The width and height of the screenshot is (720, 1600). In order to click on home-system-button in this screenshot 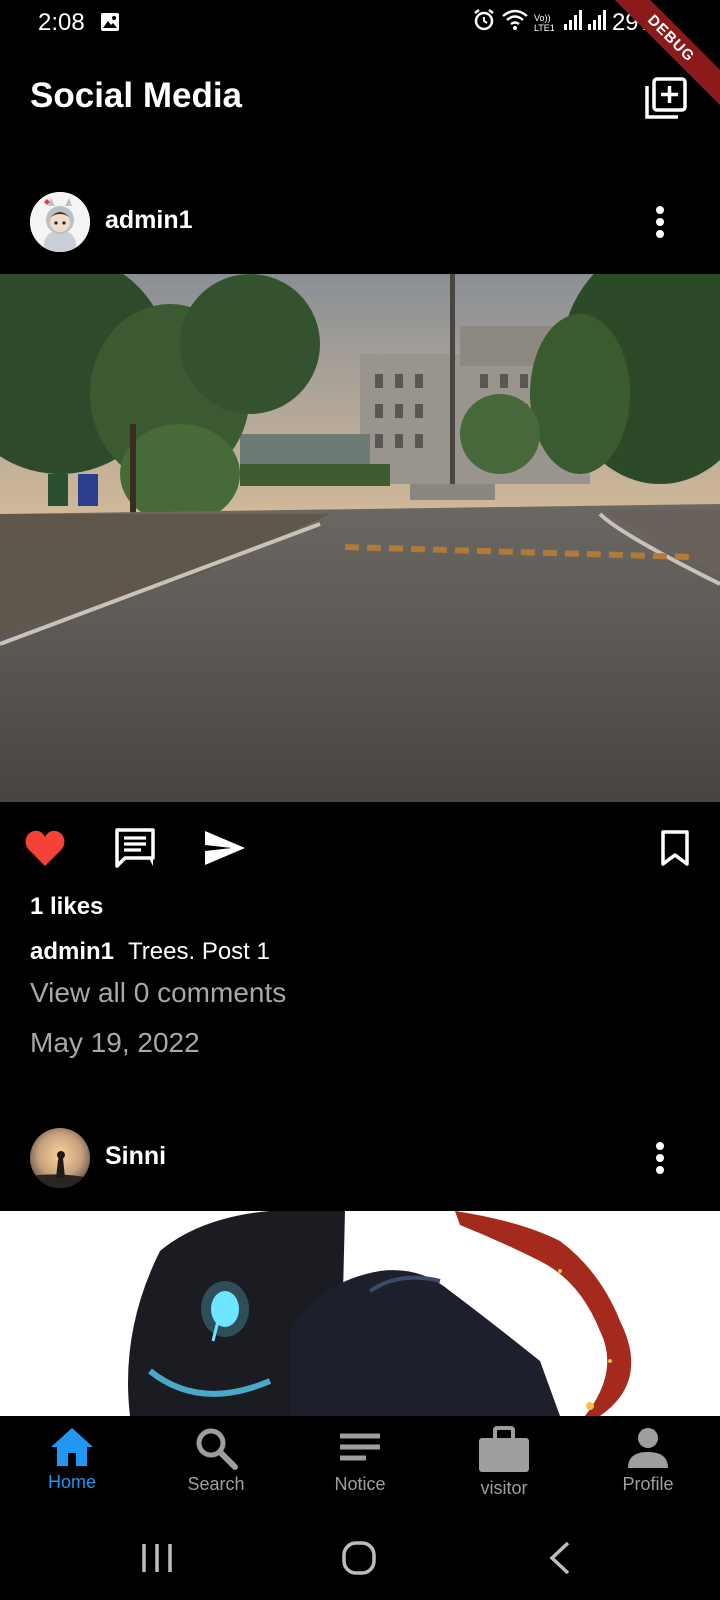, I will do `click(359, 1558)`.